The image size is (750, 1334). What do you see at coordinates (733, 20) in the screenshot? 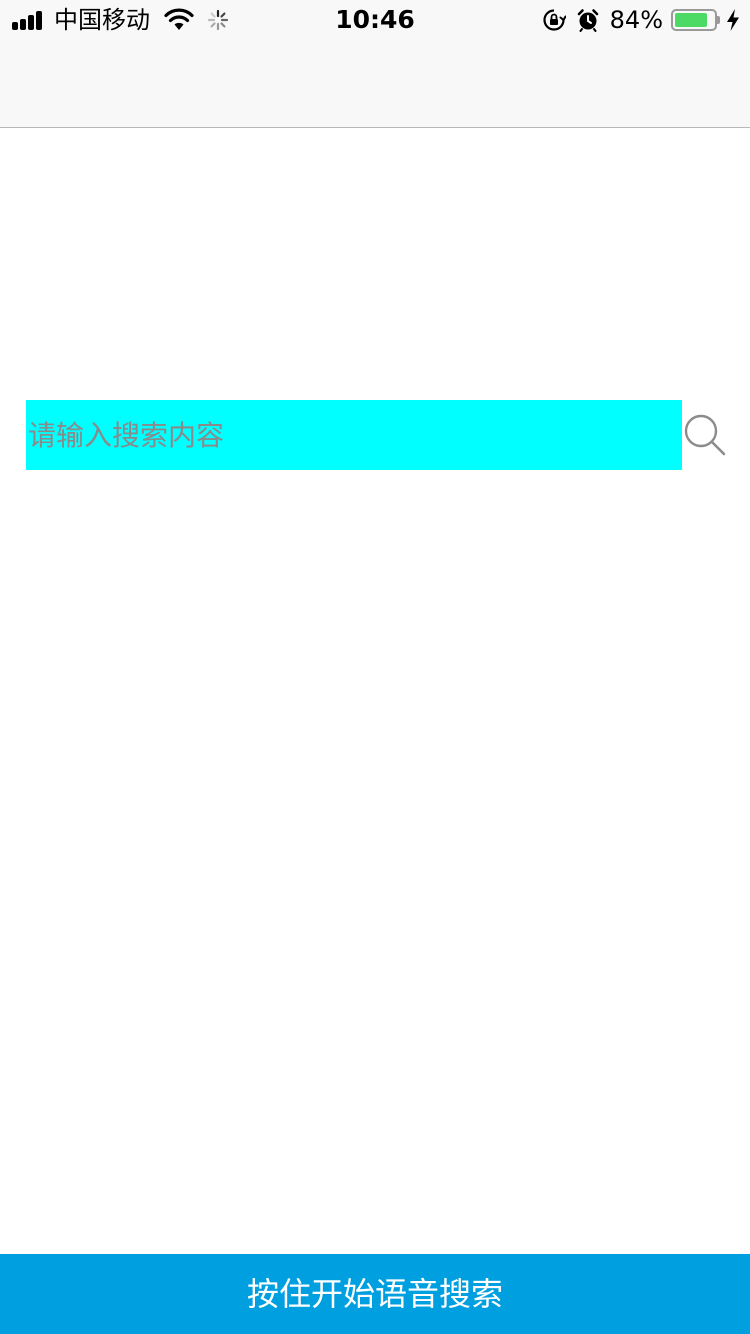
I see `charging-bolt-icon` at bounding box center [733, 20].